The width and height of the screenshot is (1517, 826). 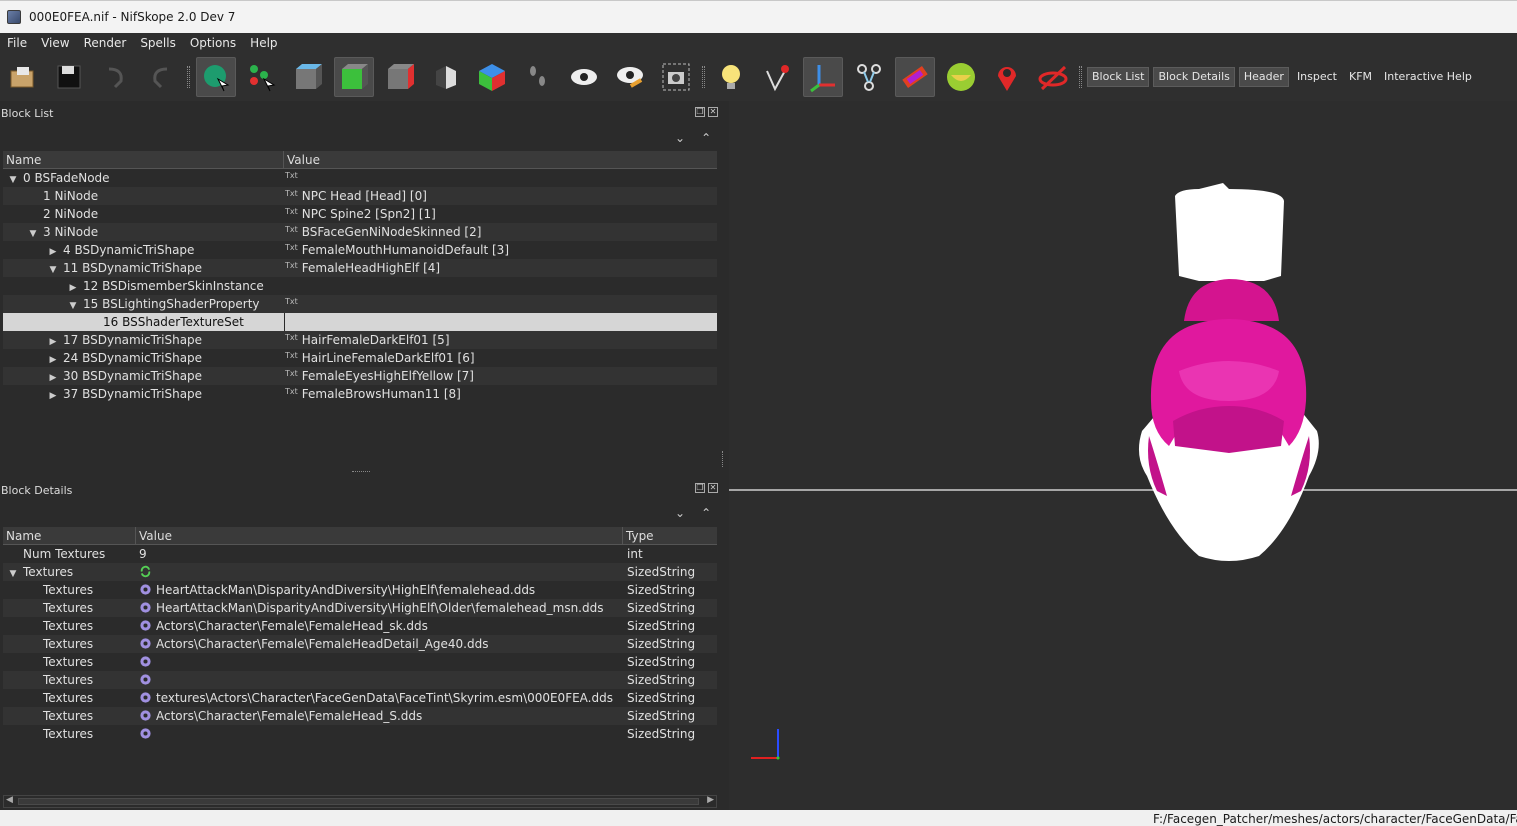 What do you see at coordinates (1360, 77) in the screenshot?
I see `tab-kfm: KFM` at bounding box center [1360, 77].